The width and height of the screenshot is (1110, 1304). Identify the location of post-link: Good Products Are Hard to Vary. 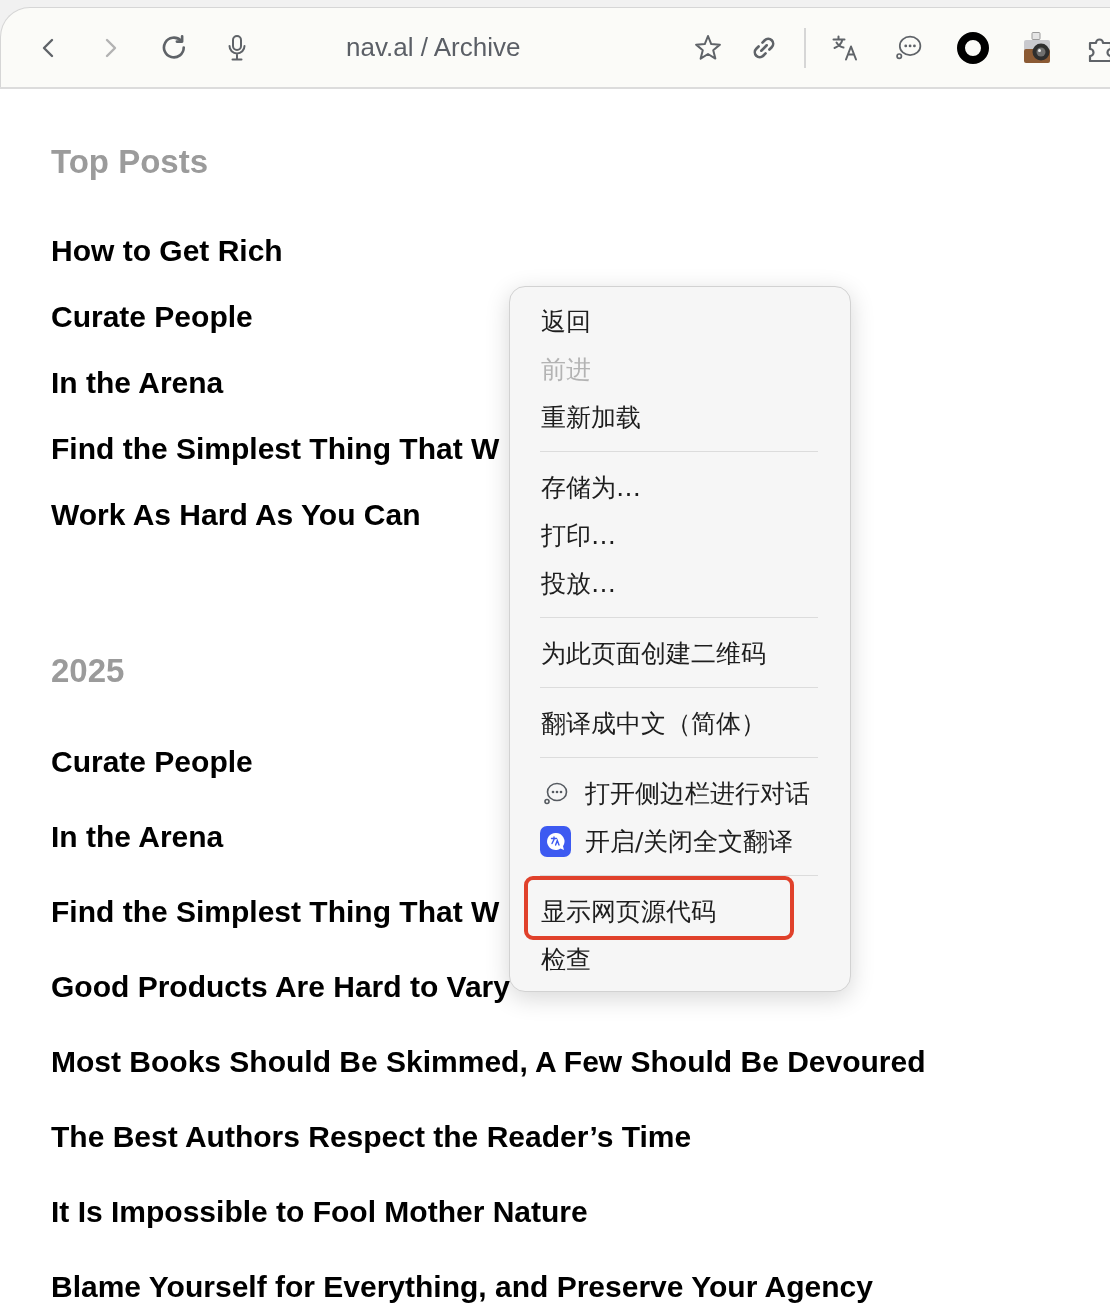
(280, 987).